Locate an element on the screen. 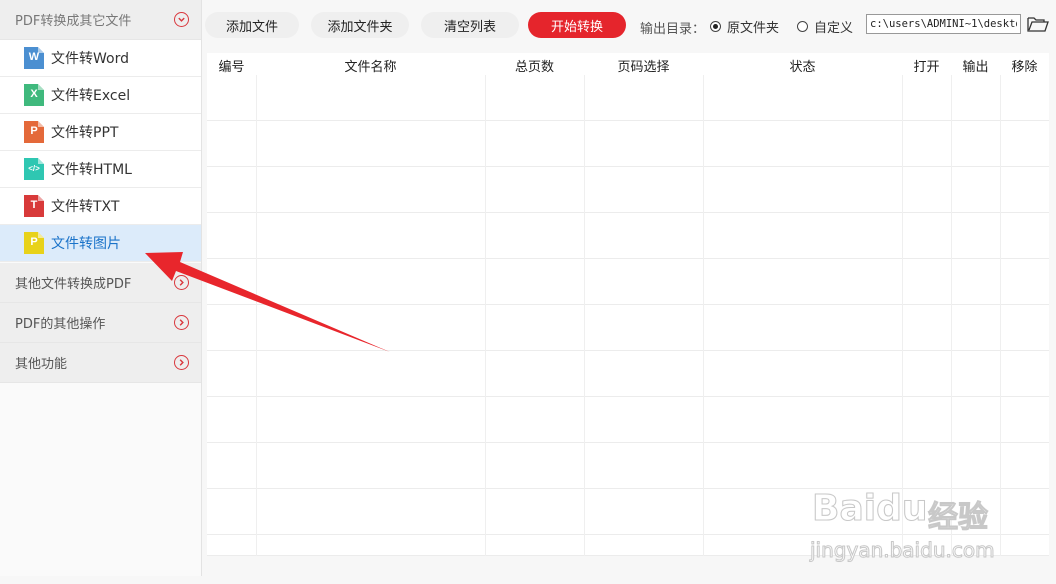 Image resolution: width=1056 pixels, height=584 pixels. sidebar-item-image: P 文件转图片 is located at coordinates (100, 243).